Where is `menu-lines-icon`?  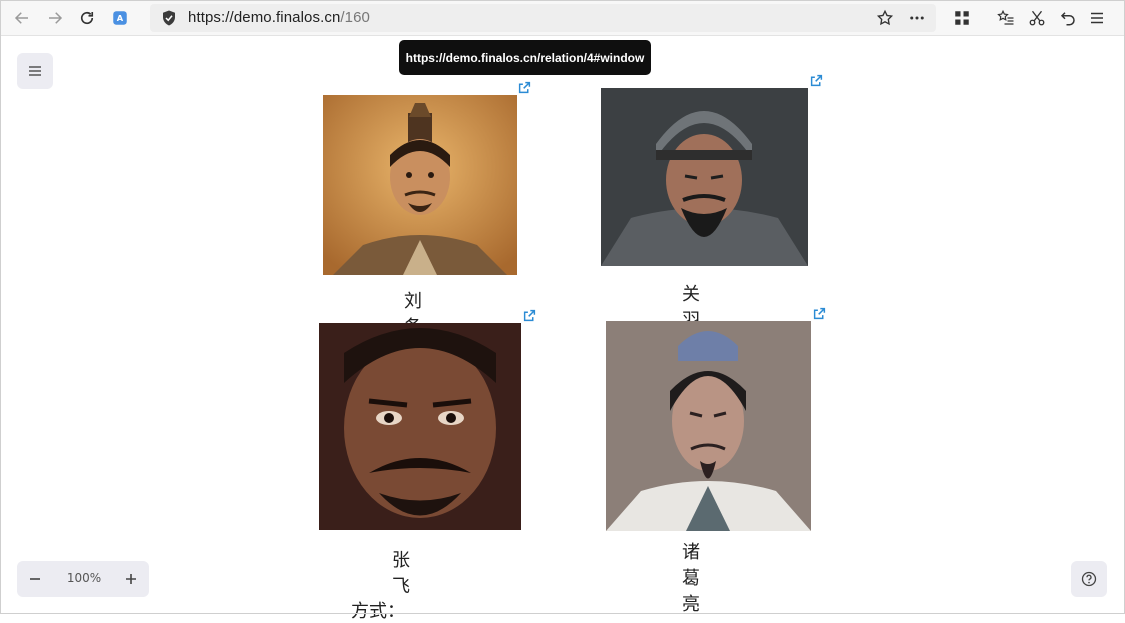 menu-lines-icon is located at coordinates (35, 71).